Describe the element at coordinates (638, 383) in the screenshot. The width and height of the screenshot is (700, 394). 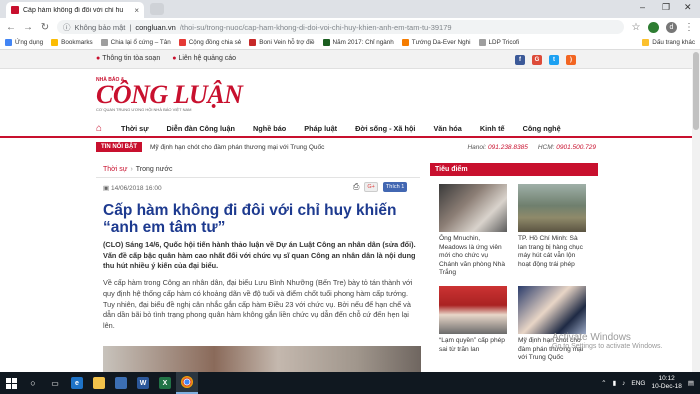
I see `language-indicator: ENG` at that location.